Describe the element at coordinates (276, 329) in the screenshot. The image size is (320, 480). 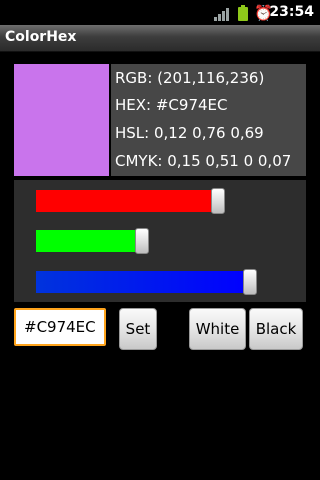
I see `black-button: Black` at that location.